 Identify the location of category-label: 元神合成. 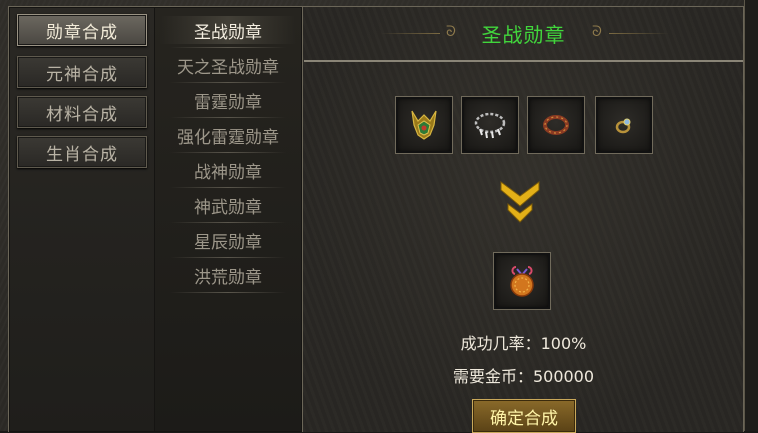
(82, 74).